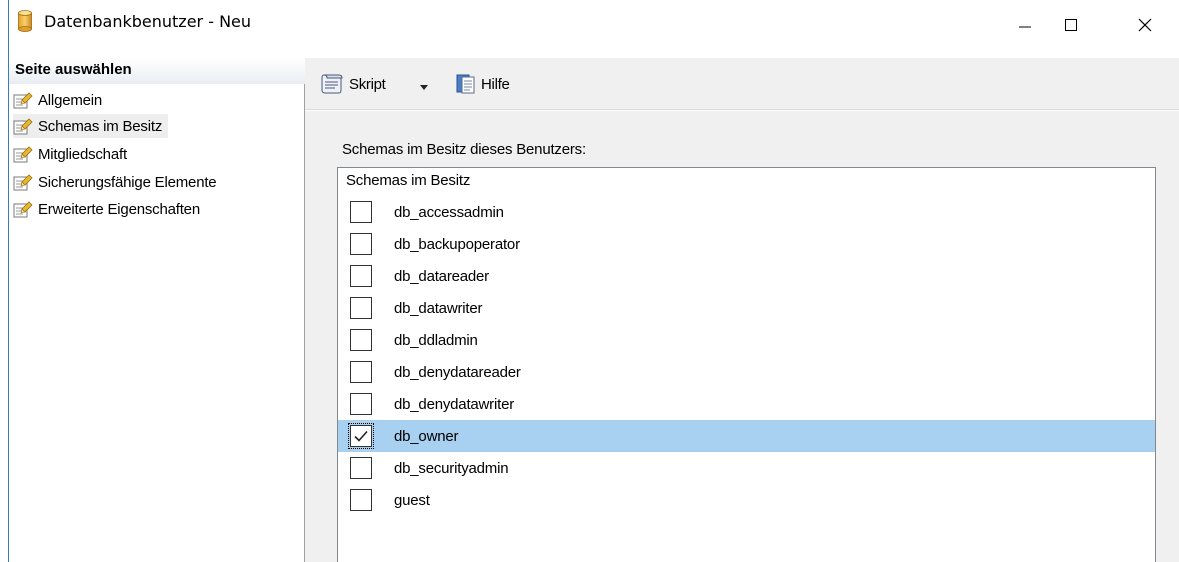 The width and height of the screenshot is (1179, 562). I want to click on close-icon, so click(1145, 25).